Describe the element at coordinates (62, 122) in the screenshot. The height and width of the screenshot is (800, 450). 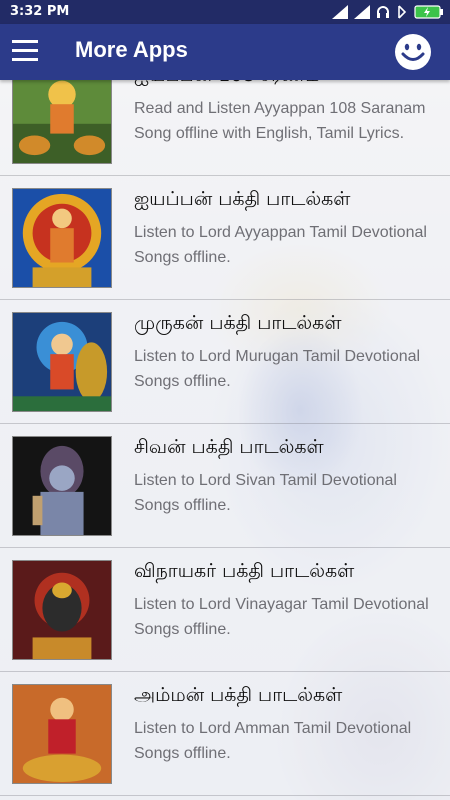
I see `ayyappan-108-thumbnail` at that location.